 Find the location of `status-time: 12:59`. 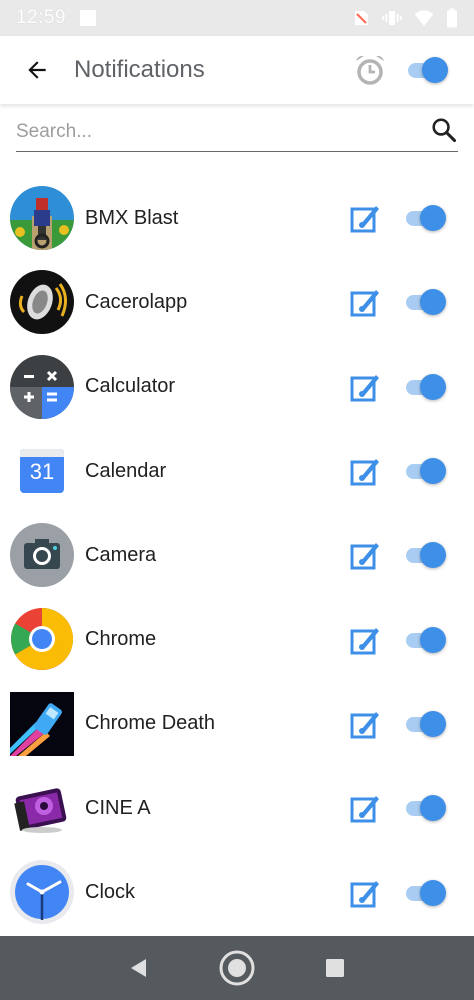

status-time: 12:59 is located at coordinates (41, 17).